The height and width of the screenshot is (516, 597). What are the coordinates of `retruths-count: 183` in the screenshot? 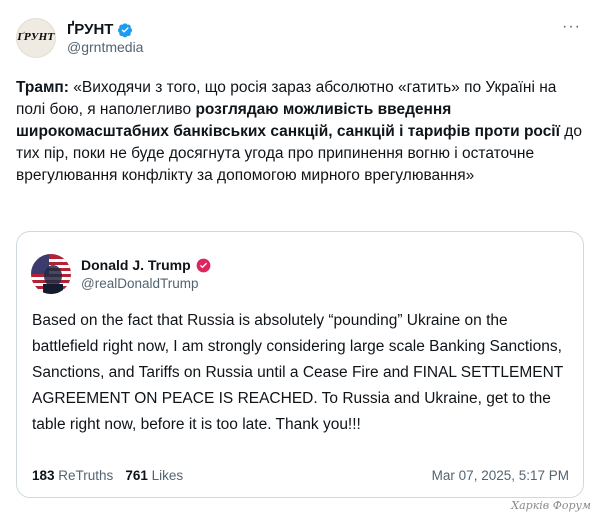 It's located at (43, 475).